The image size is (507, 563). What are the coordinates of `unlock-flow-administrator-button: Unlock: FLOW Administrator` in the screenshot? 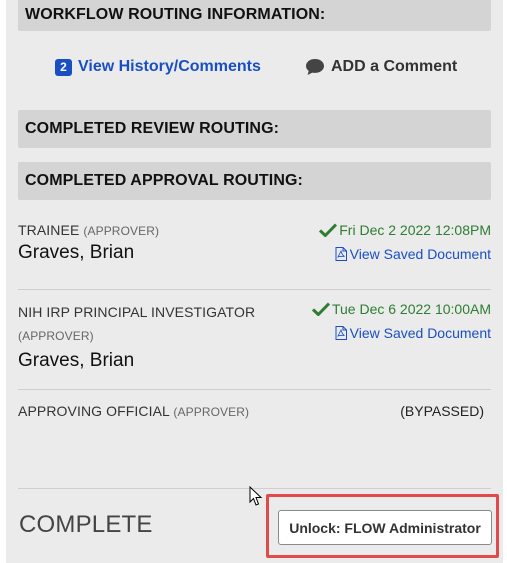 It's located at (385, 527).